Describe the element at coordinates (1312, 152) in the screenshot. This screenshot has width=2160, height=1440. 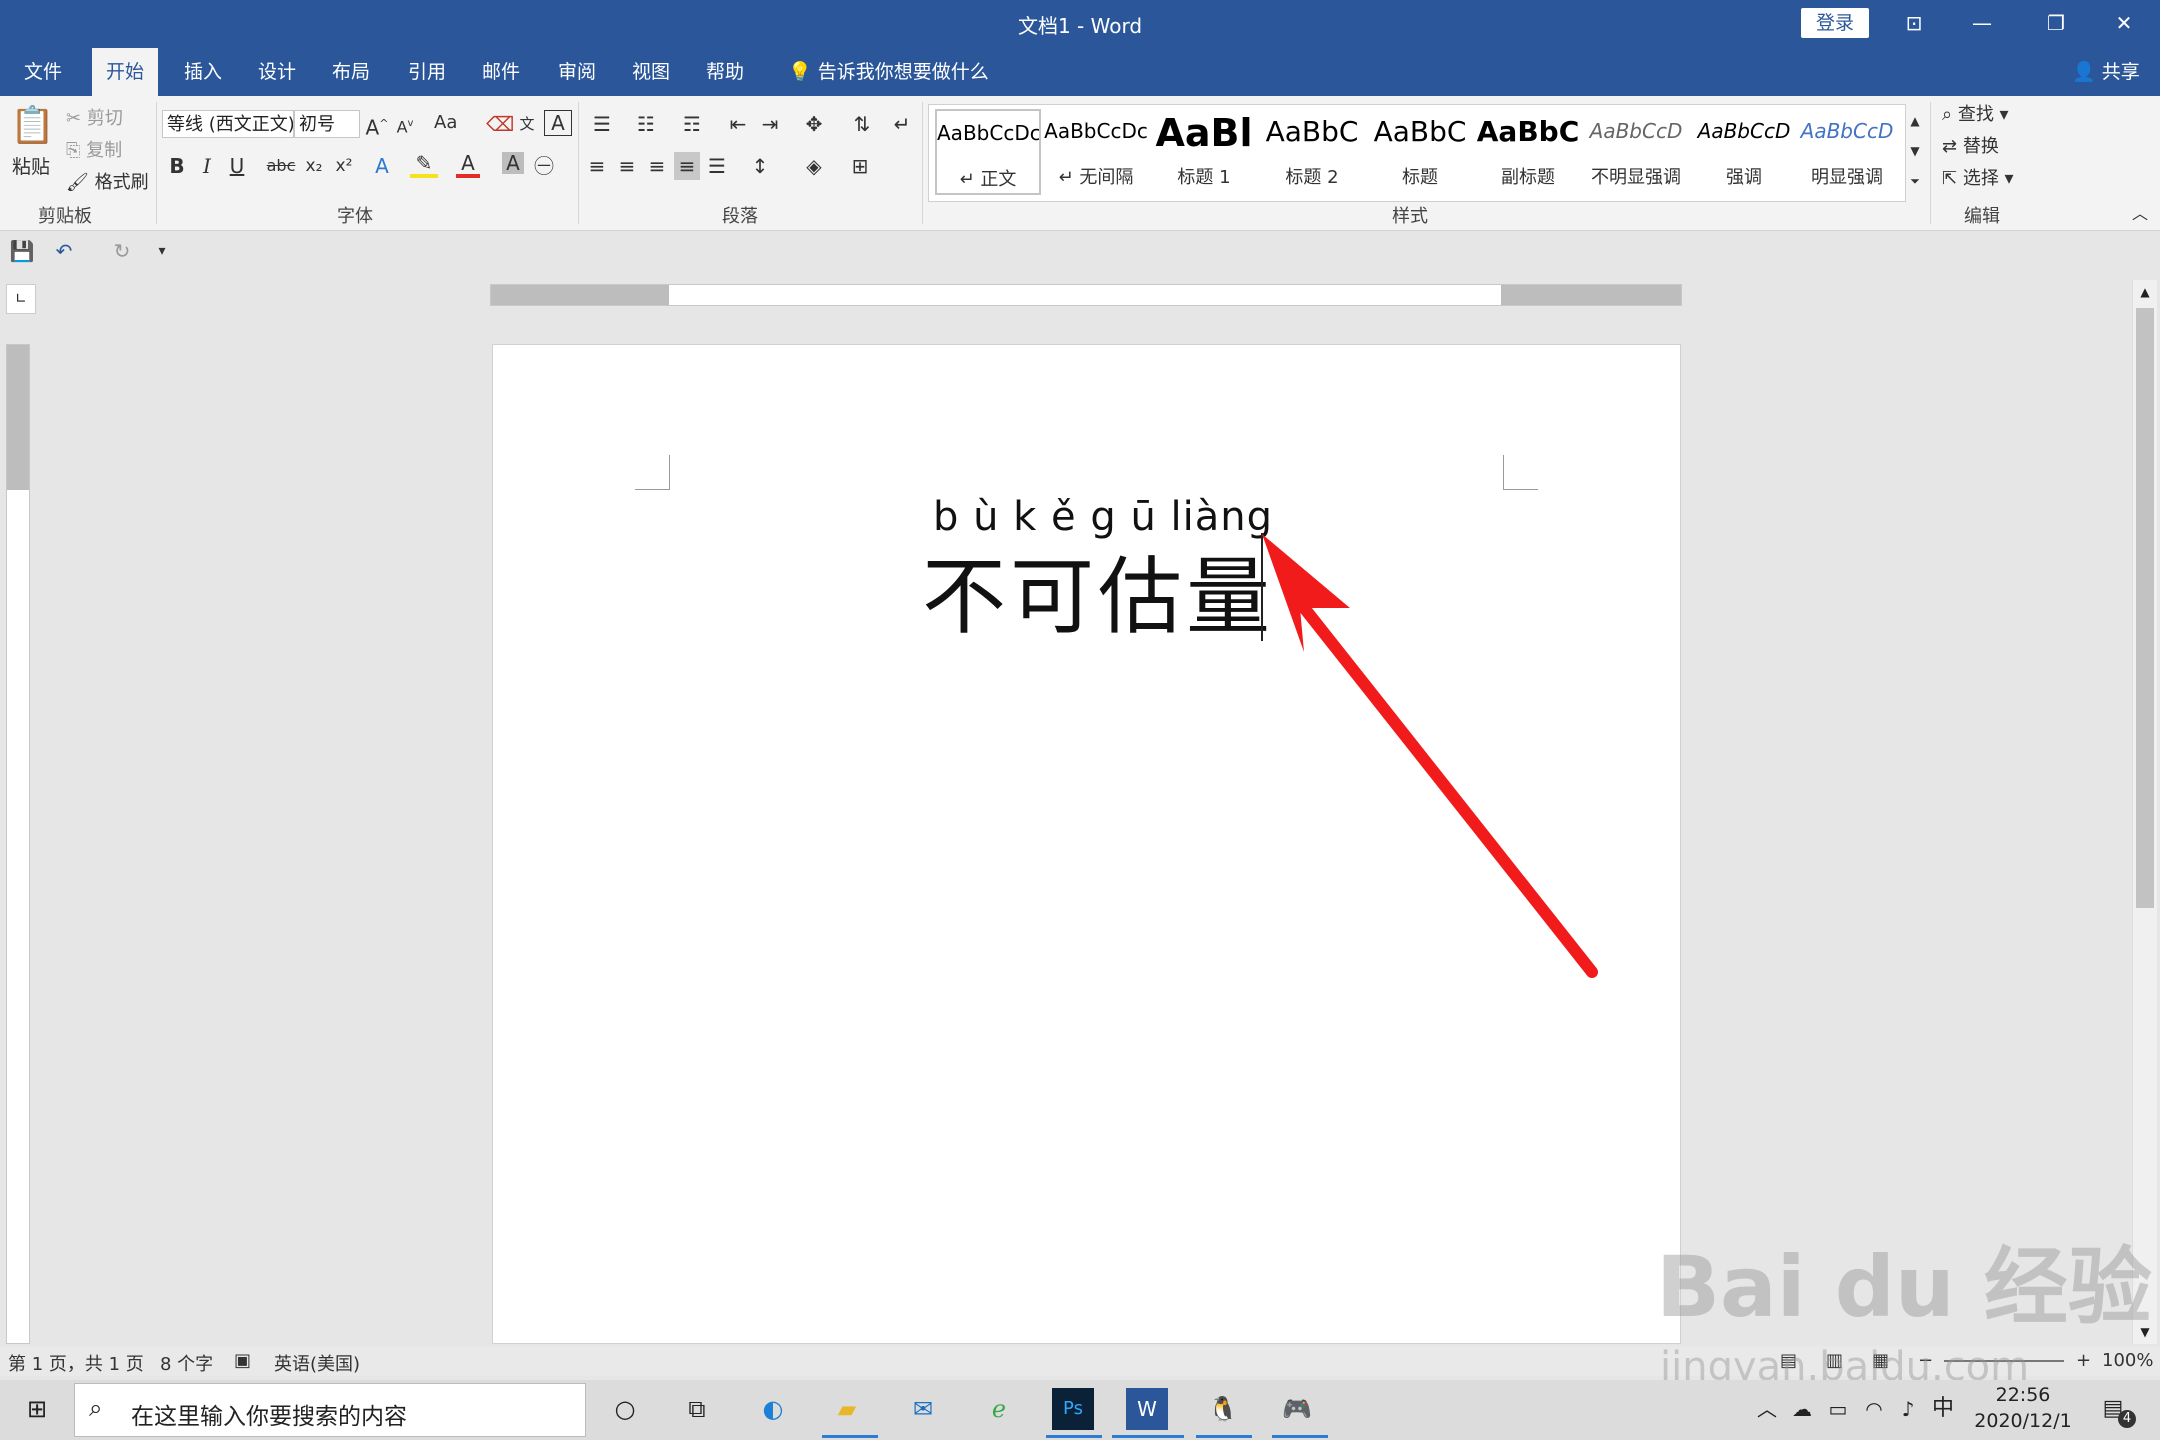
I see `style-heading-2: AaBbC 标题 2` at that location.